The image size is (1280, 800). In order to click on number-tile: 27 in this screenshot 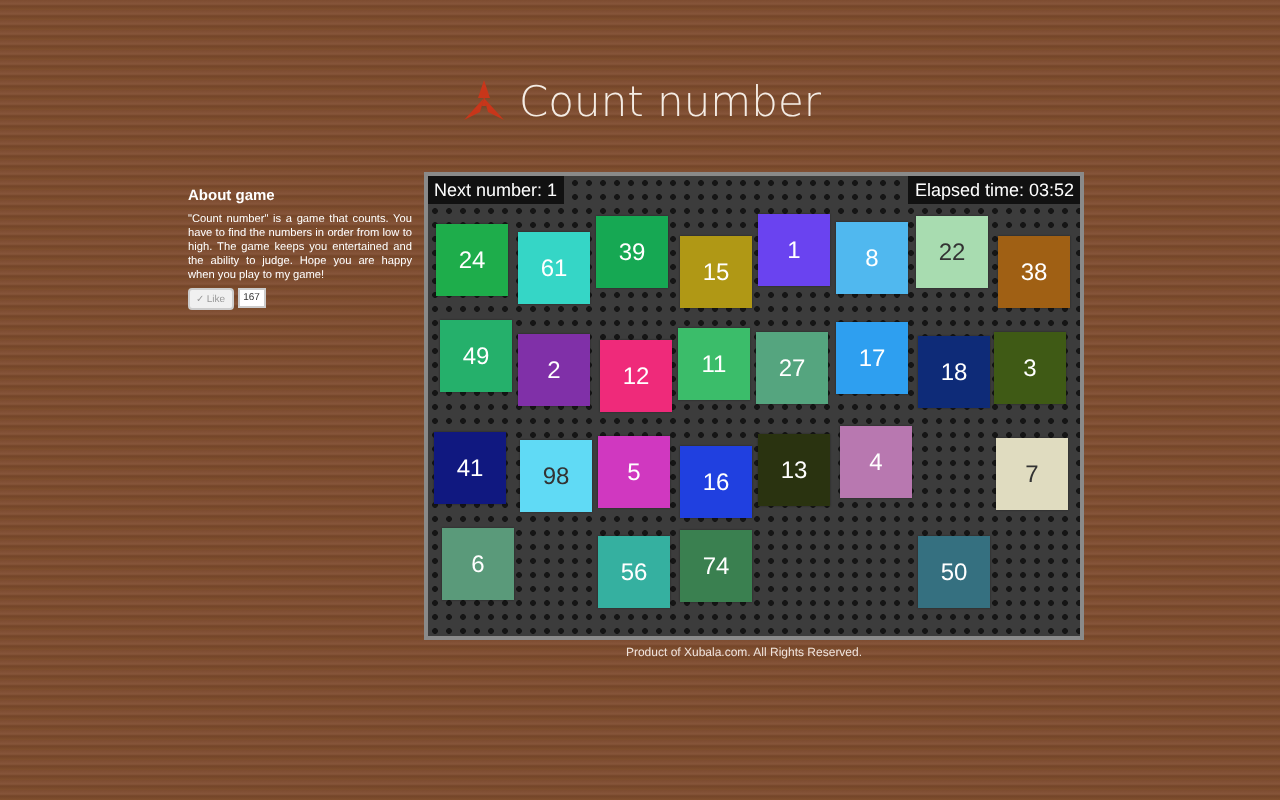, I will do `click(792, 368)`.